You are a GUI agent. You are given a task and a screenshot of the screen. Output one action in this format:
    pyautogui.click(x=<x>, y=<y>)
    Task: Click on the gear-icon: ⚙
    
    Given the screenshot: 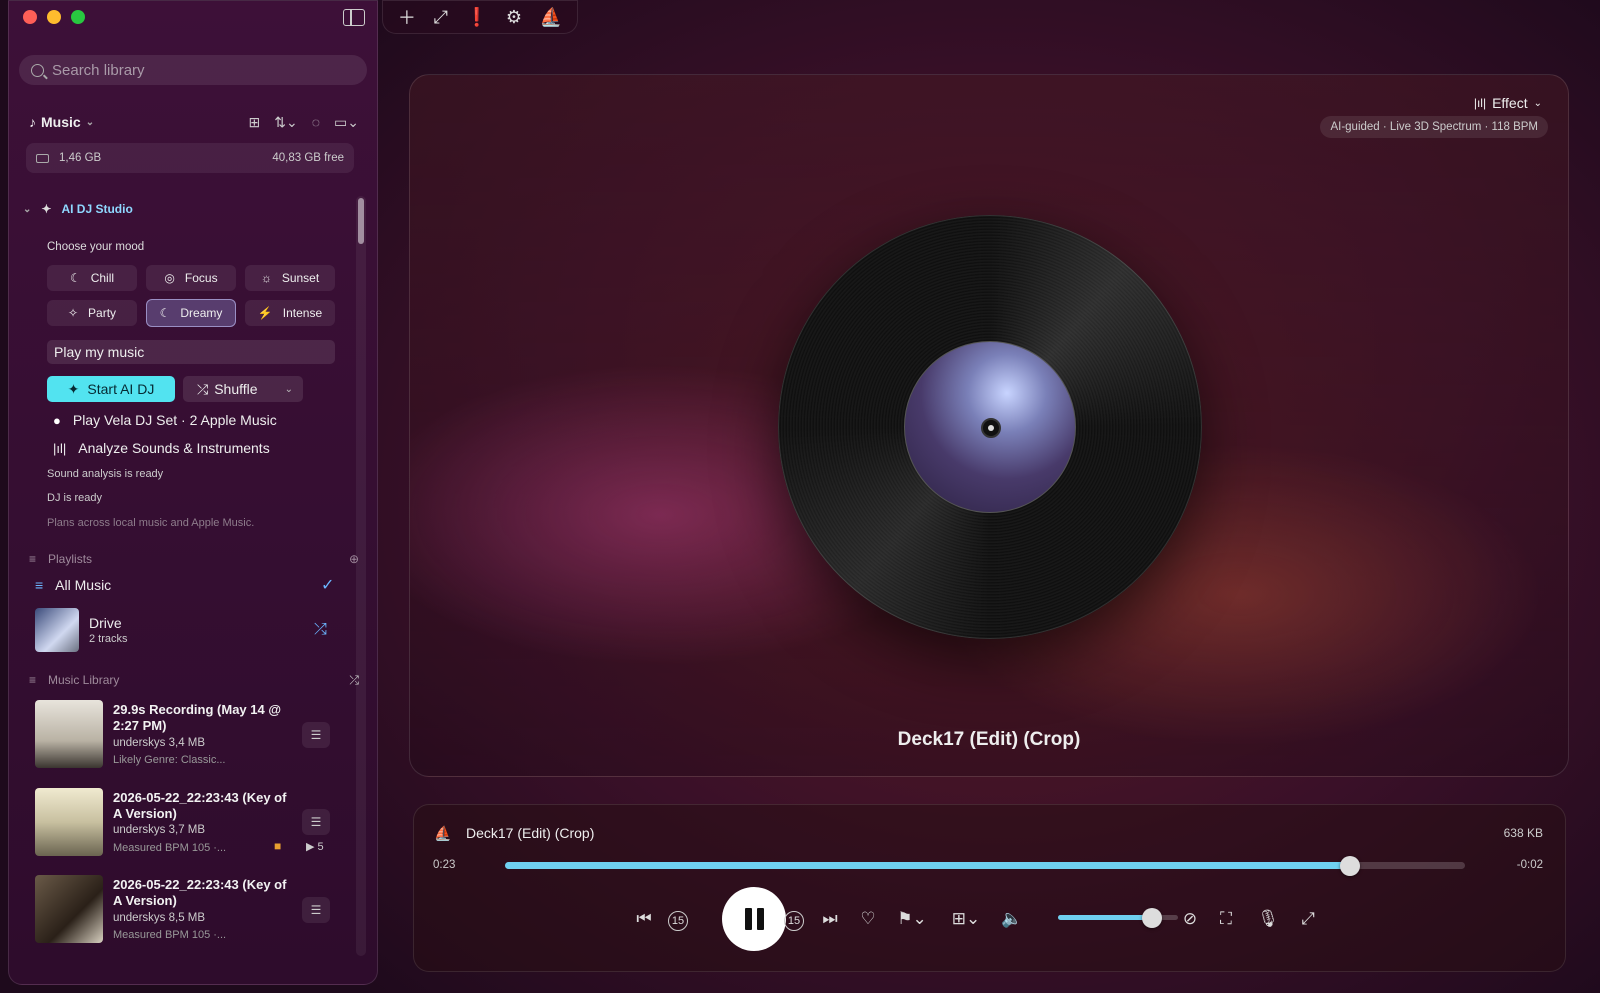 What is the action you would take?
    pyautogui.click(x=514, y=17)
    